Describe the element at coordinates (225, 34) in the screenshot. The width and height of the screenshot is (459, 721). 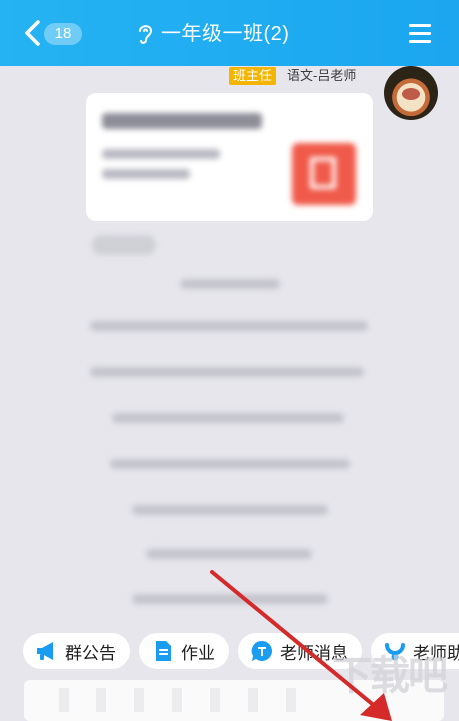
I see `group-title: 一年级一班(2)` at that location.